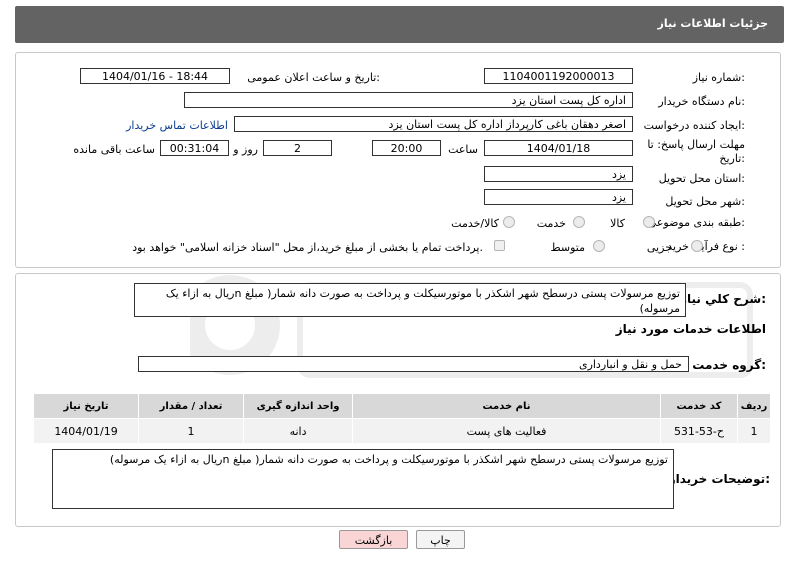  Describe the element at coordinates (729, 365) in the screenshot. I see `service-group-label: گروه خدمت:` at that location.